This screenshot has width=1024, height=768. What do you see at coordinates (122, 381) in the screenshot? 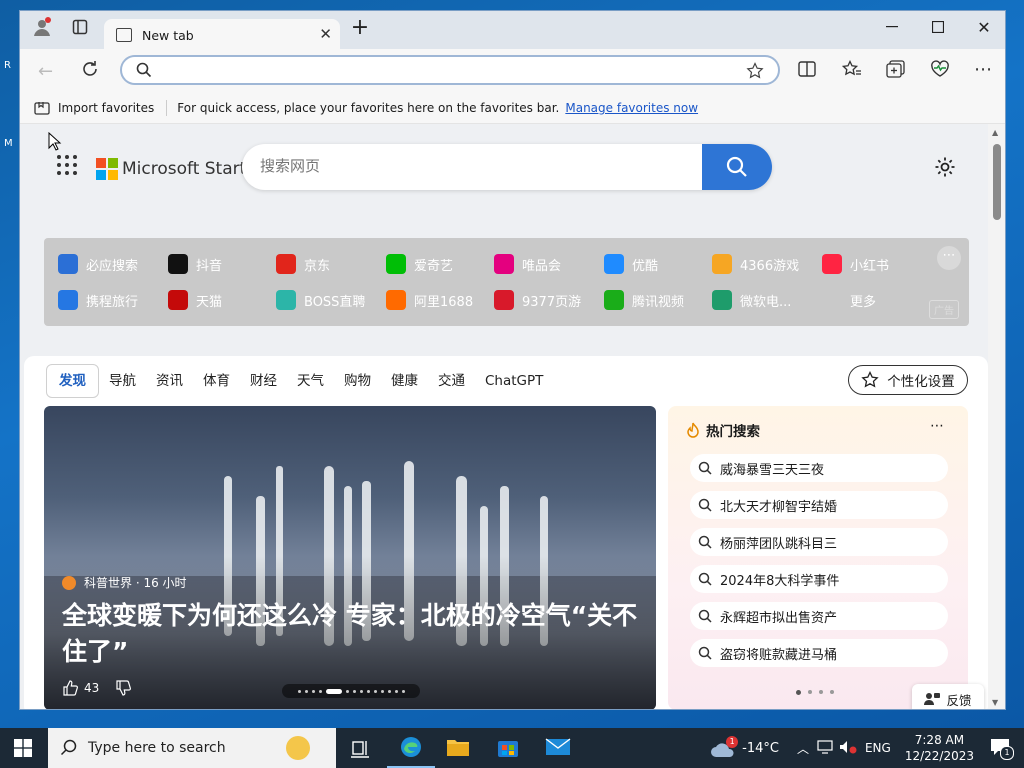
I see `tab-navigation: 导航` at bounding box center [122, 381].